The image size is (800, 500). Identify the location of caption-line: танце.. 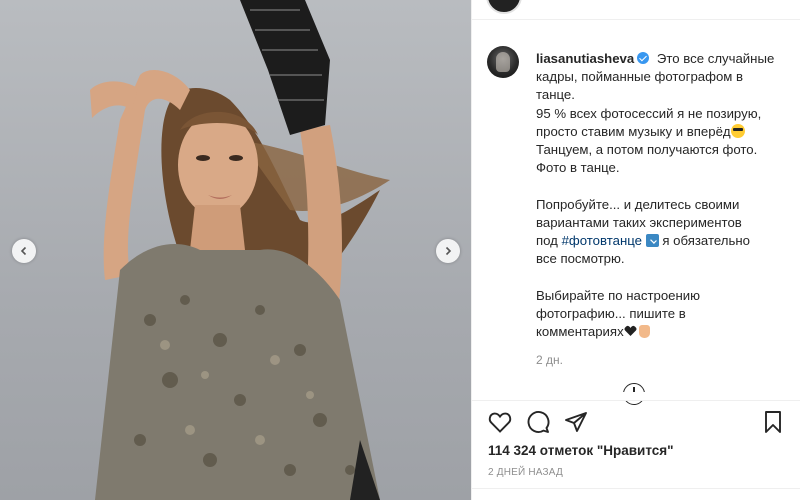
(555, 95).